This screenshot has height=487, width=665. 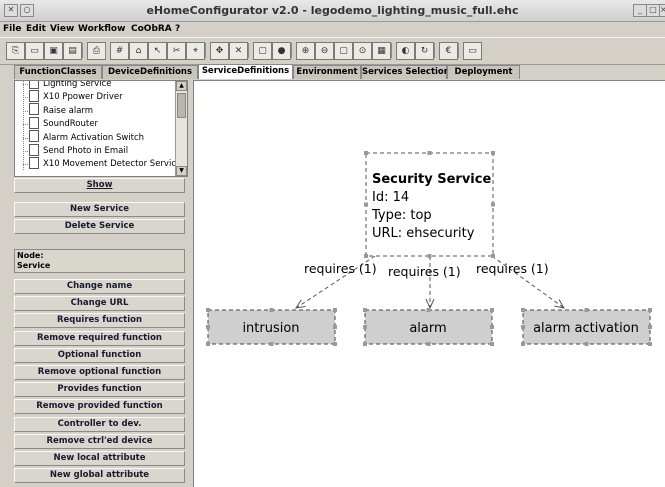 I want to click on zoom-out-icon: ⊖, so click(x=324, y=51).